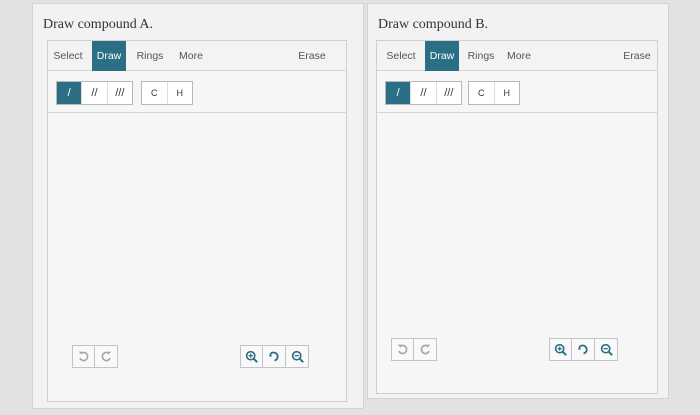  What do you see at coordinates (433, 24) in the screenshot?
I see `panel-title: Draw compound B.` at bounding box center [433, 24].